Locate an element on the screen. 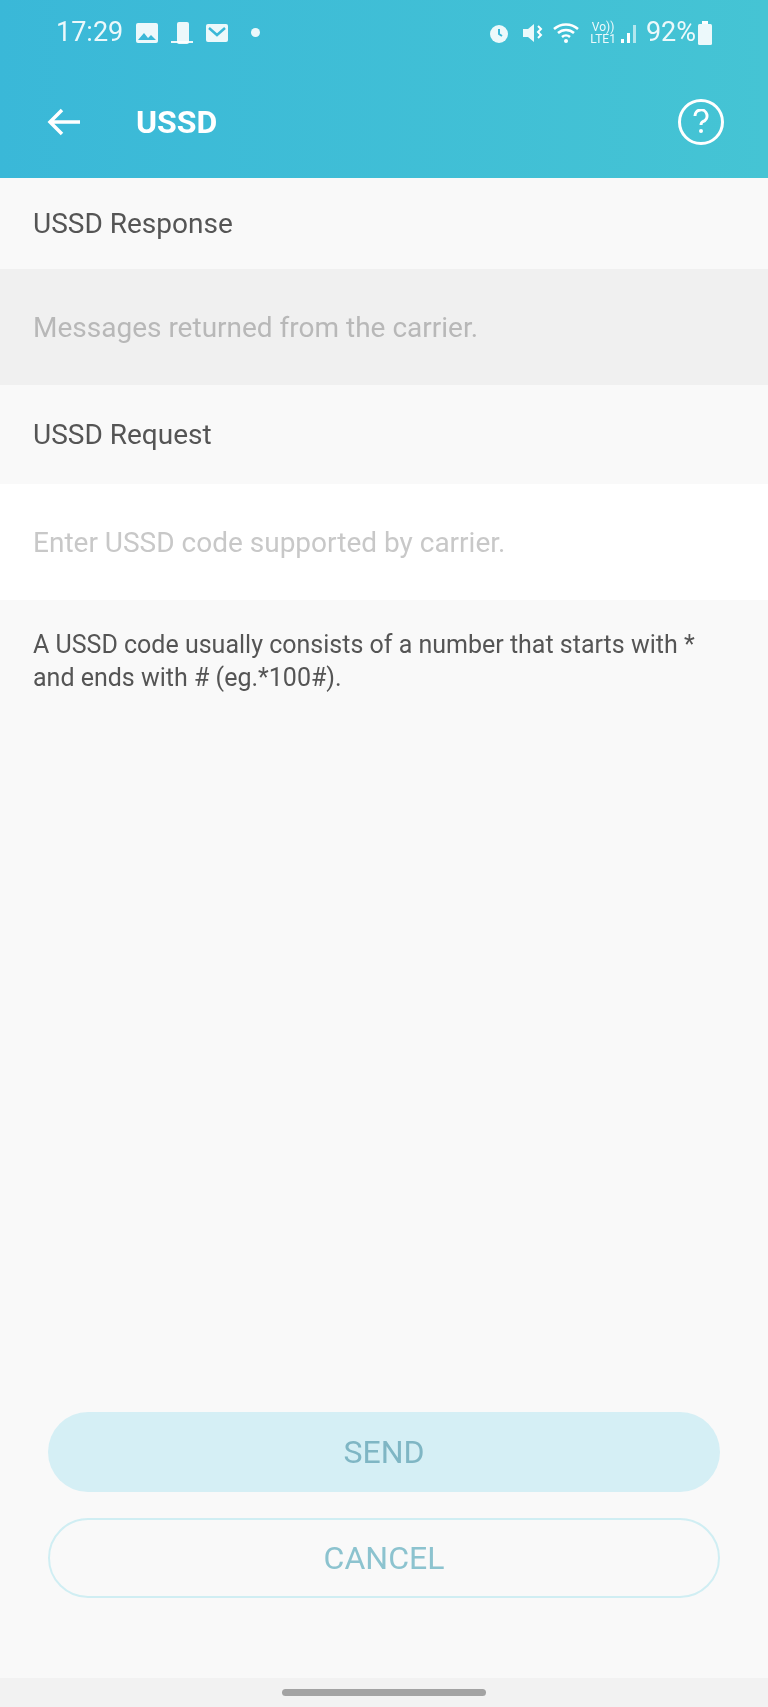  question-icon is located at coordinates (701, 121).